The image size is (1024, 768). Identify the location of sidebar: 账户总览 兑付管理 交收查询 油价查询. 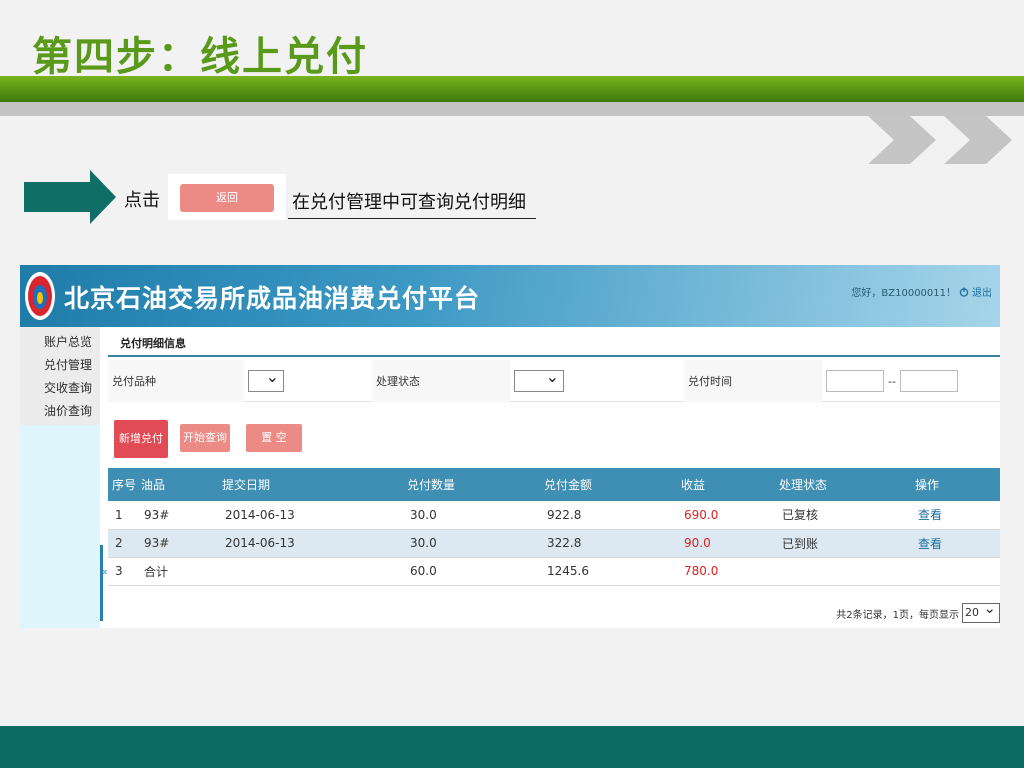
(60, 477).